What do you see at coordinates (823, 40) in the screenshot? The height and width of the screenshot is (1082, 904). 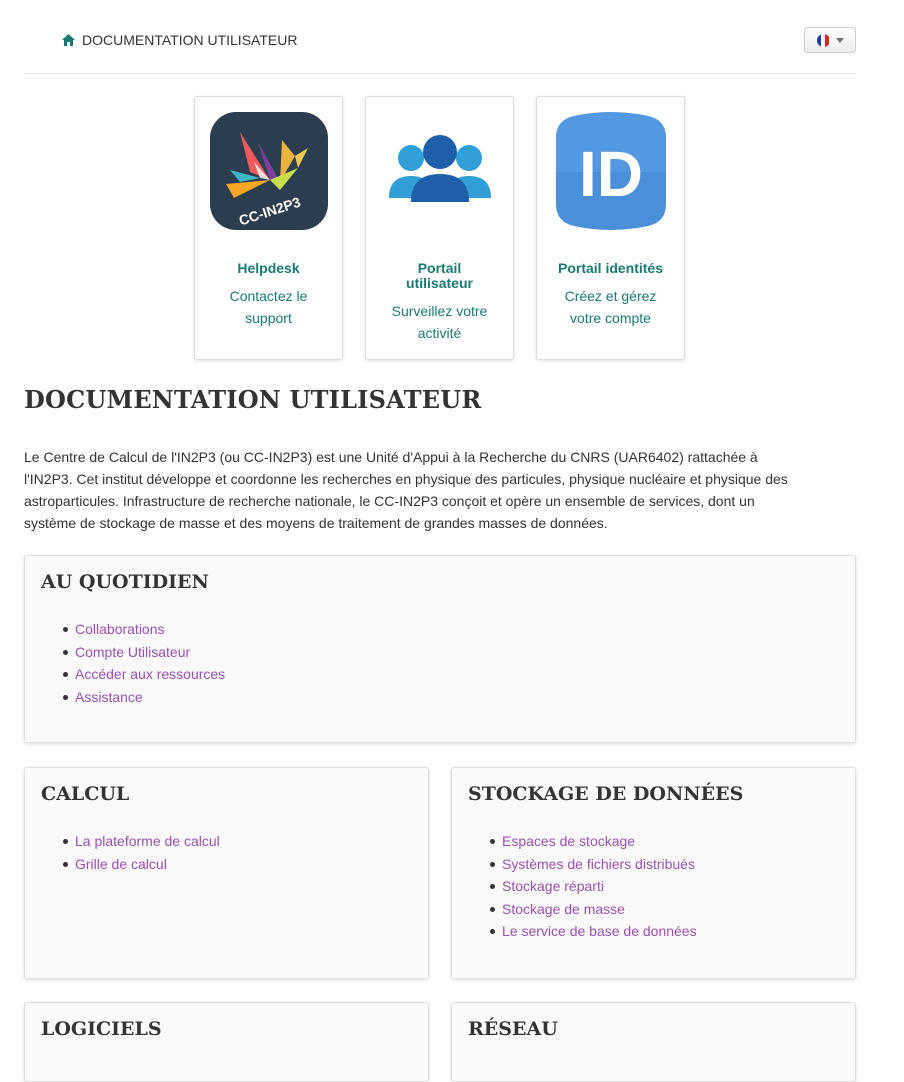 I see `french-flag-icon` at bounding box center [823, 40].